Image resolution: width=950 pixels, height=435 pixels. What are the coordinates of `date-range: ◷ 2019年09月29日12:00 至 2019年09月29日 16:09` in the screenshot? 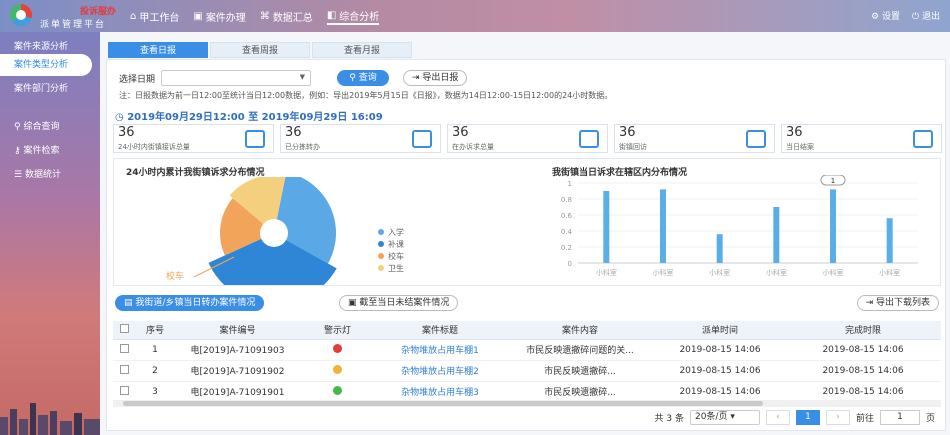 It's located at (249, 115).